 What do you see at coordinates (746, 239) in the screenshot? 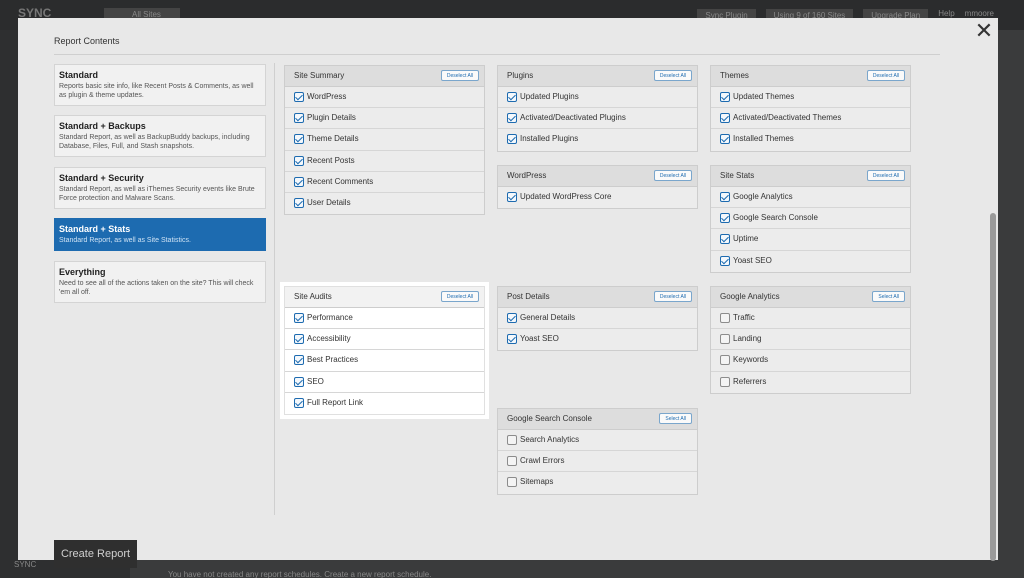
I see `option-label: Uptime` at bounding box center [746, 239].